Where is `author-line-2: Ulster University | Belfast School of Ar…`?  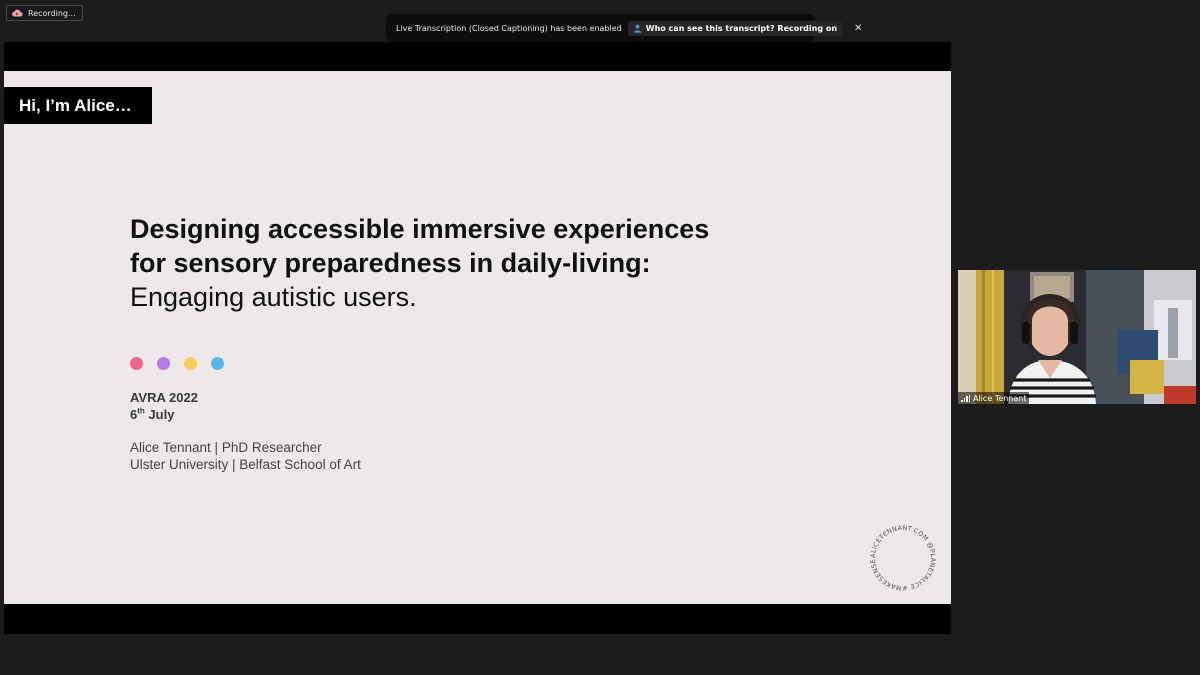
author-line-2: Ulster University | Belfast School of Ar… is located at coordinates (245, 464).